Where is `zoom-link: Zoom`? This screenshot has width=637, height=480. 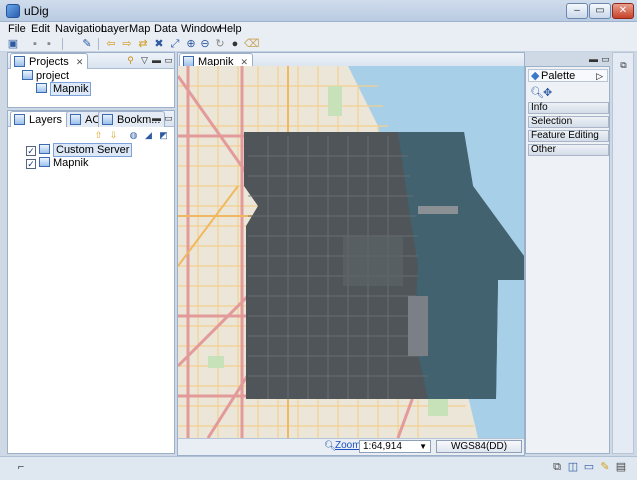 zoom-link: Zoom is located at coordinates (348, 445).